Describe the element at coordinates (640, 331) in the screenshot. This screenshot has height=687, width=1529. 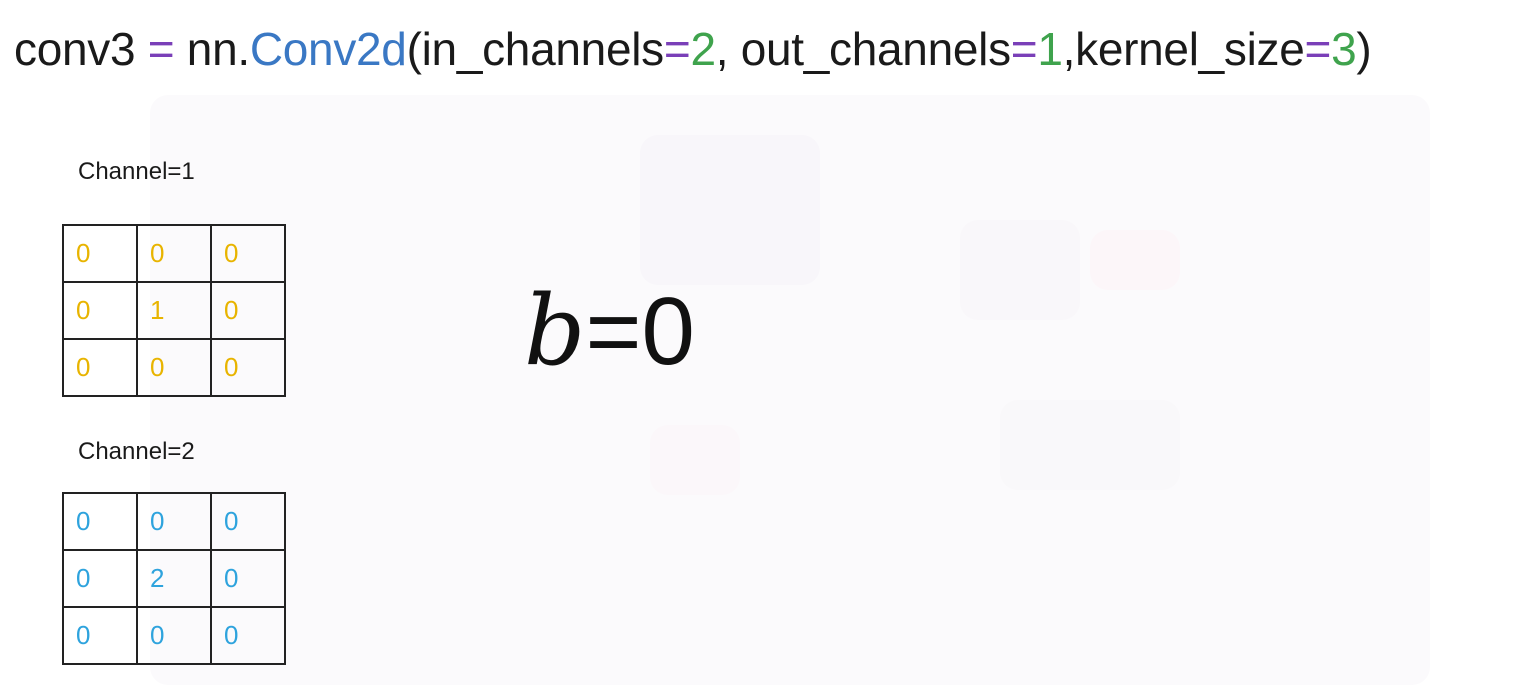
I see `bias-value: =0` at that location.